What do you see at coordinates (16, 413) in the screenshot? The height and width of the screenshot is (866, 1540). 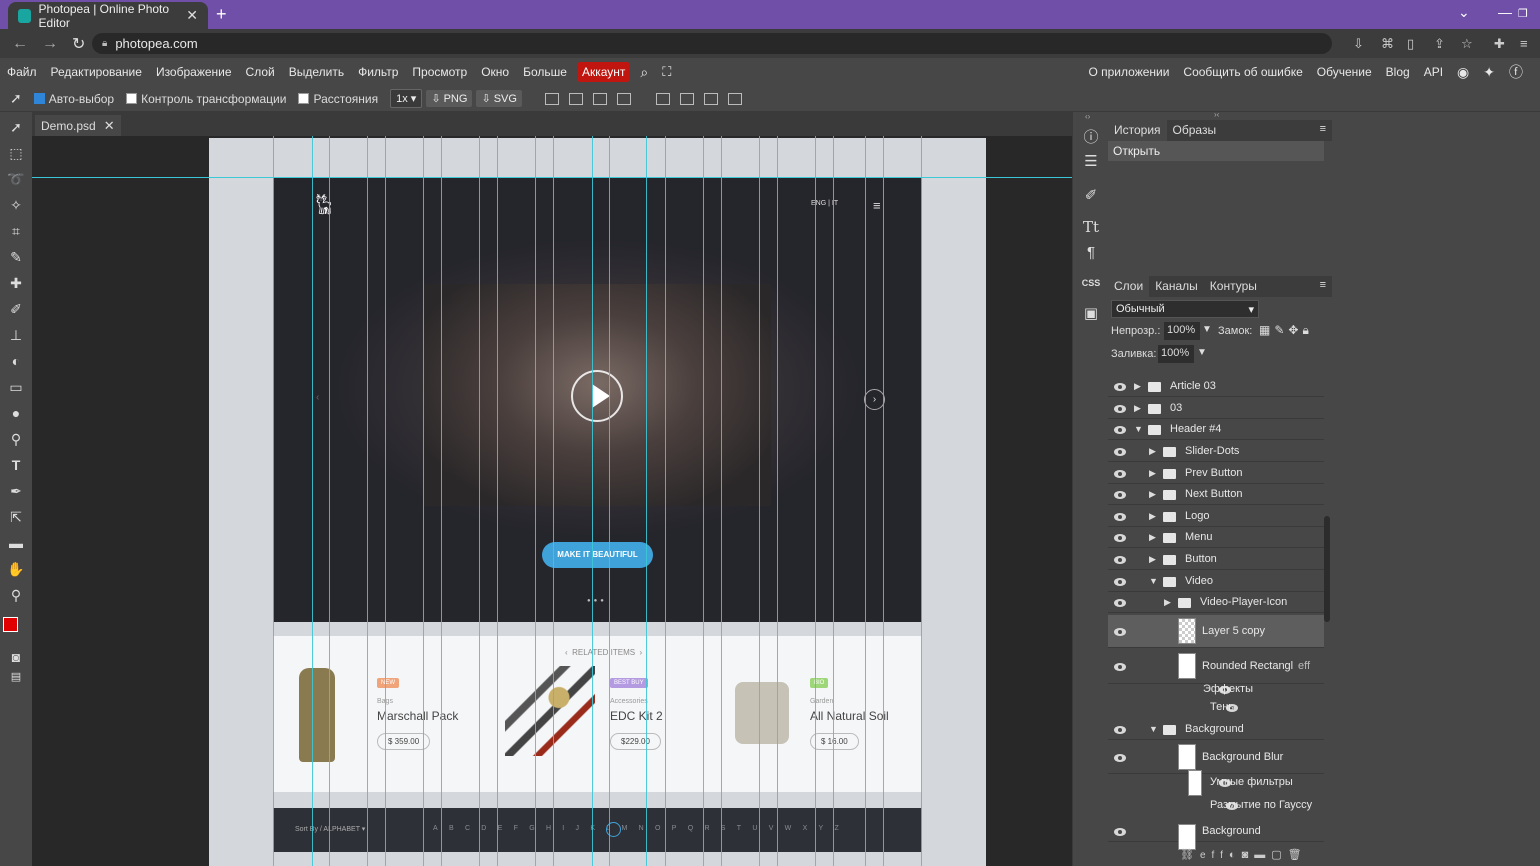 I see `blur-tool-icon: ●` at bounding box center [16, 413].